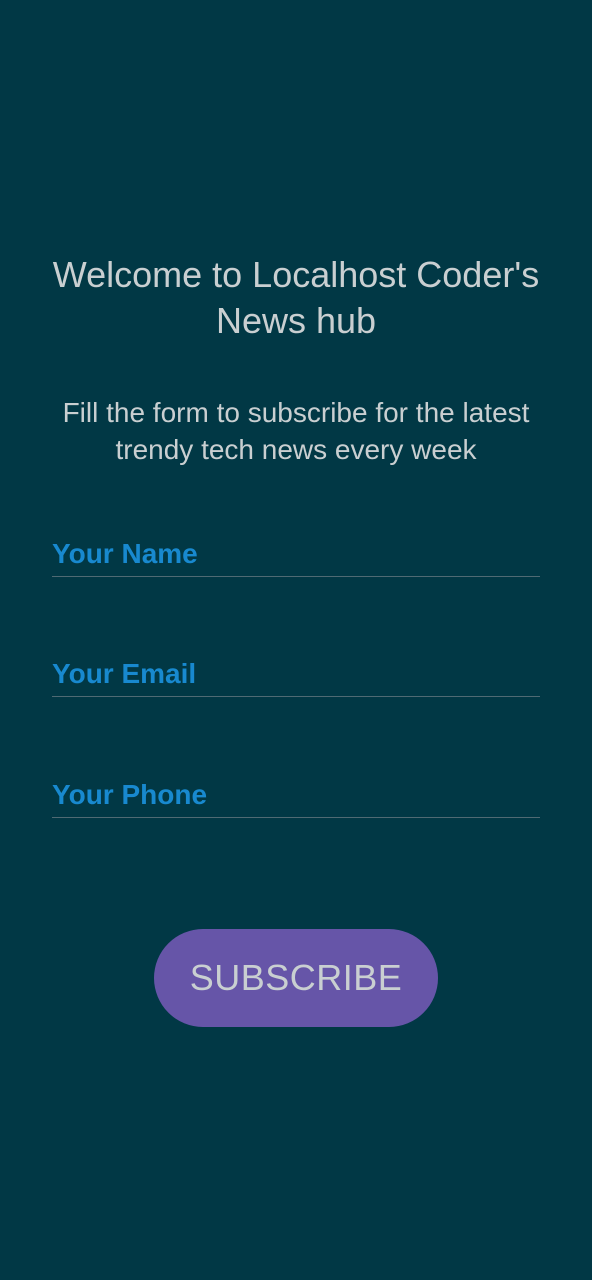 This screenshot has width=592, height=1280. What do you see at coordinates (296, 978) in the screenshot?
I see `subscribe-button: SUBSCRIBE` at bounding box center [296, 978].